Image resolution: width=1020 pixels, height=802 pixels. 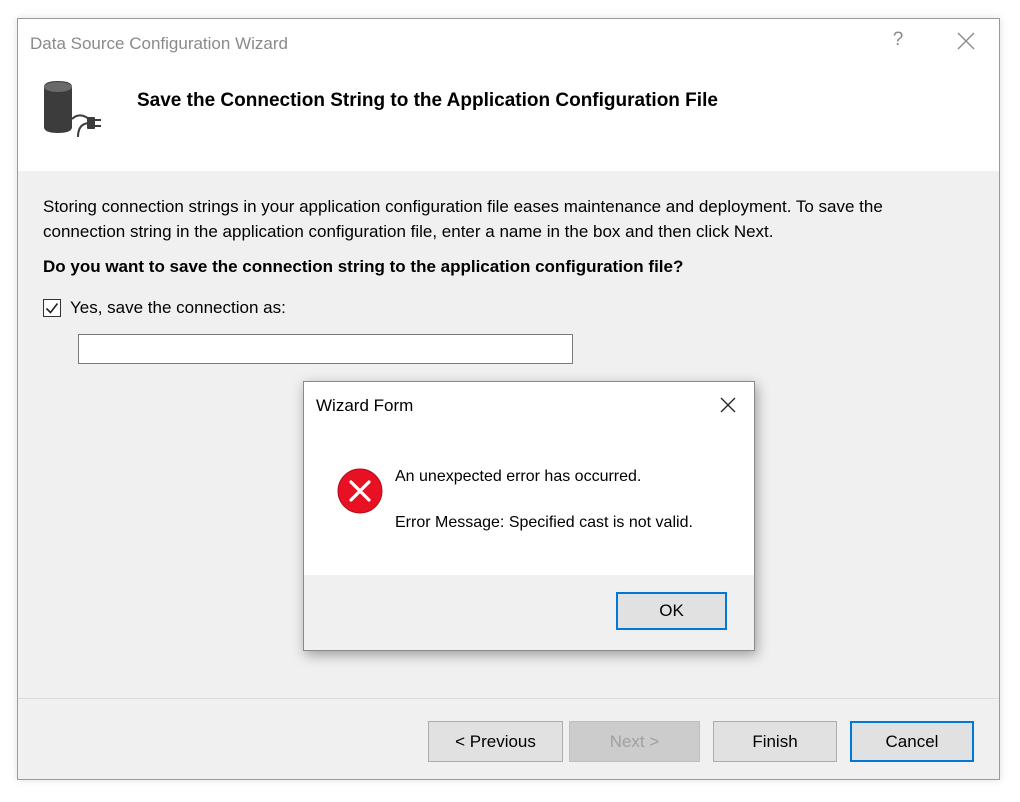 I want to click on error-message: An unexpected error has occurred., so click(x=518, y=476).